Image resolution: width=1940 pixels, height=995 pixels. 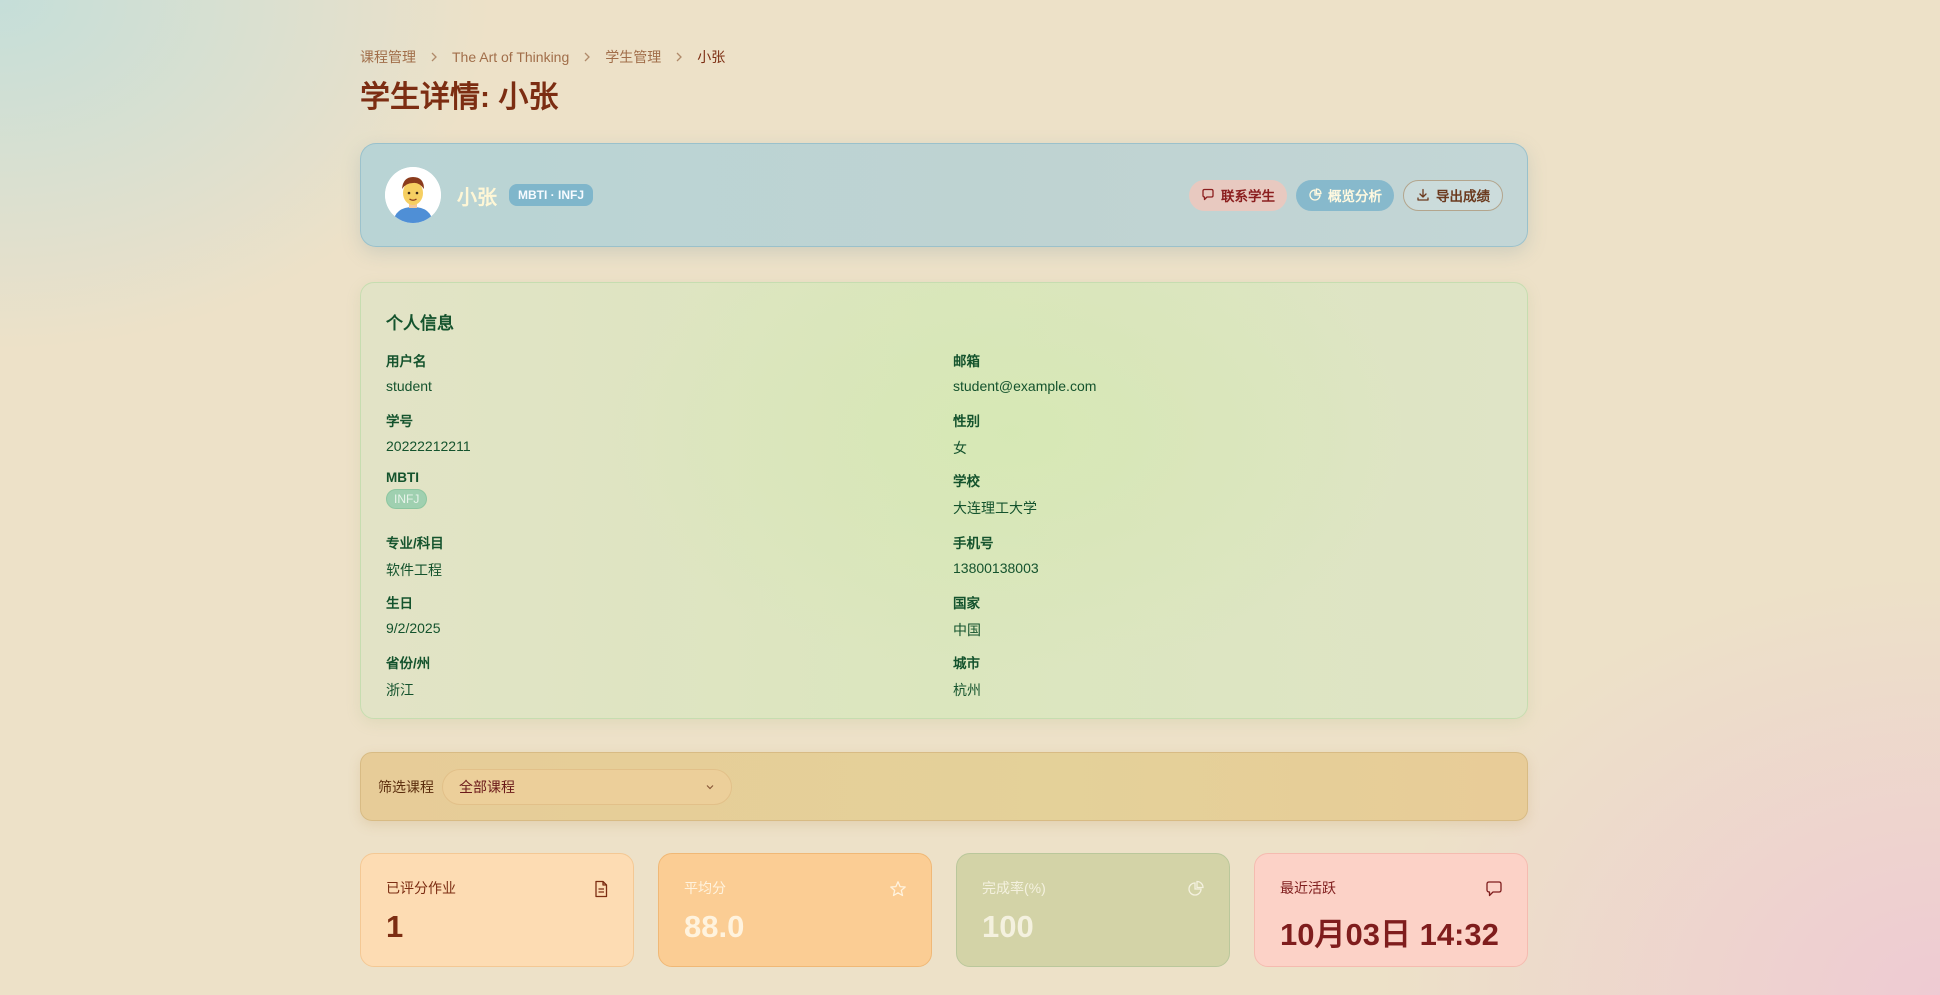 I want to click on overview-analysis-button: 概览分析, so click(x=1345, y=195).